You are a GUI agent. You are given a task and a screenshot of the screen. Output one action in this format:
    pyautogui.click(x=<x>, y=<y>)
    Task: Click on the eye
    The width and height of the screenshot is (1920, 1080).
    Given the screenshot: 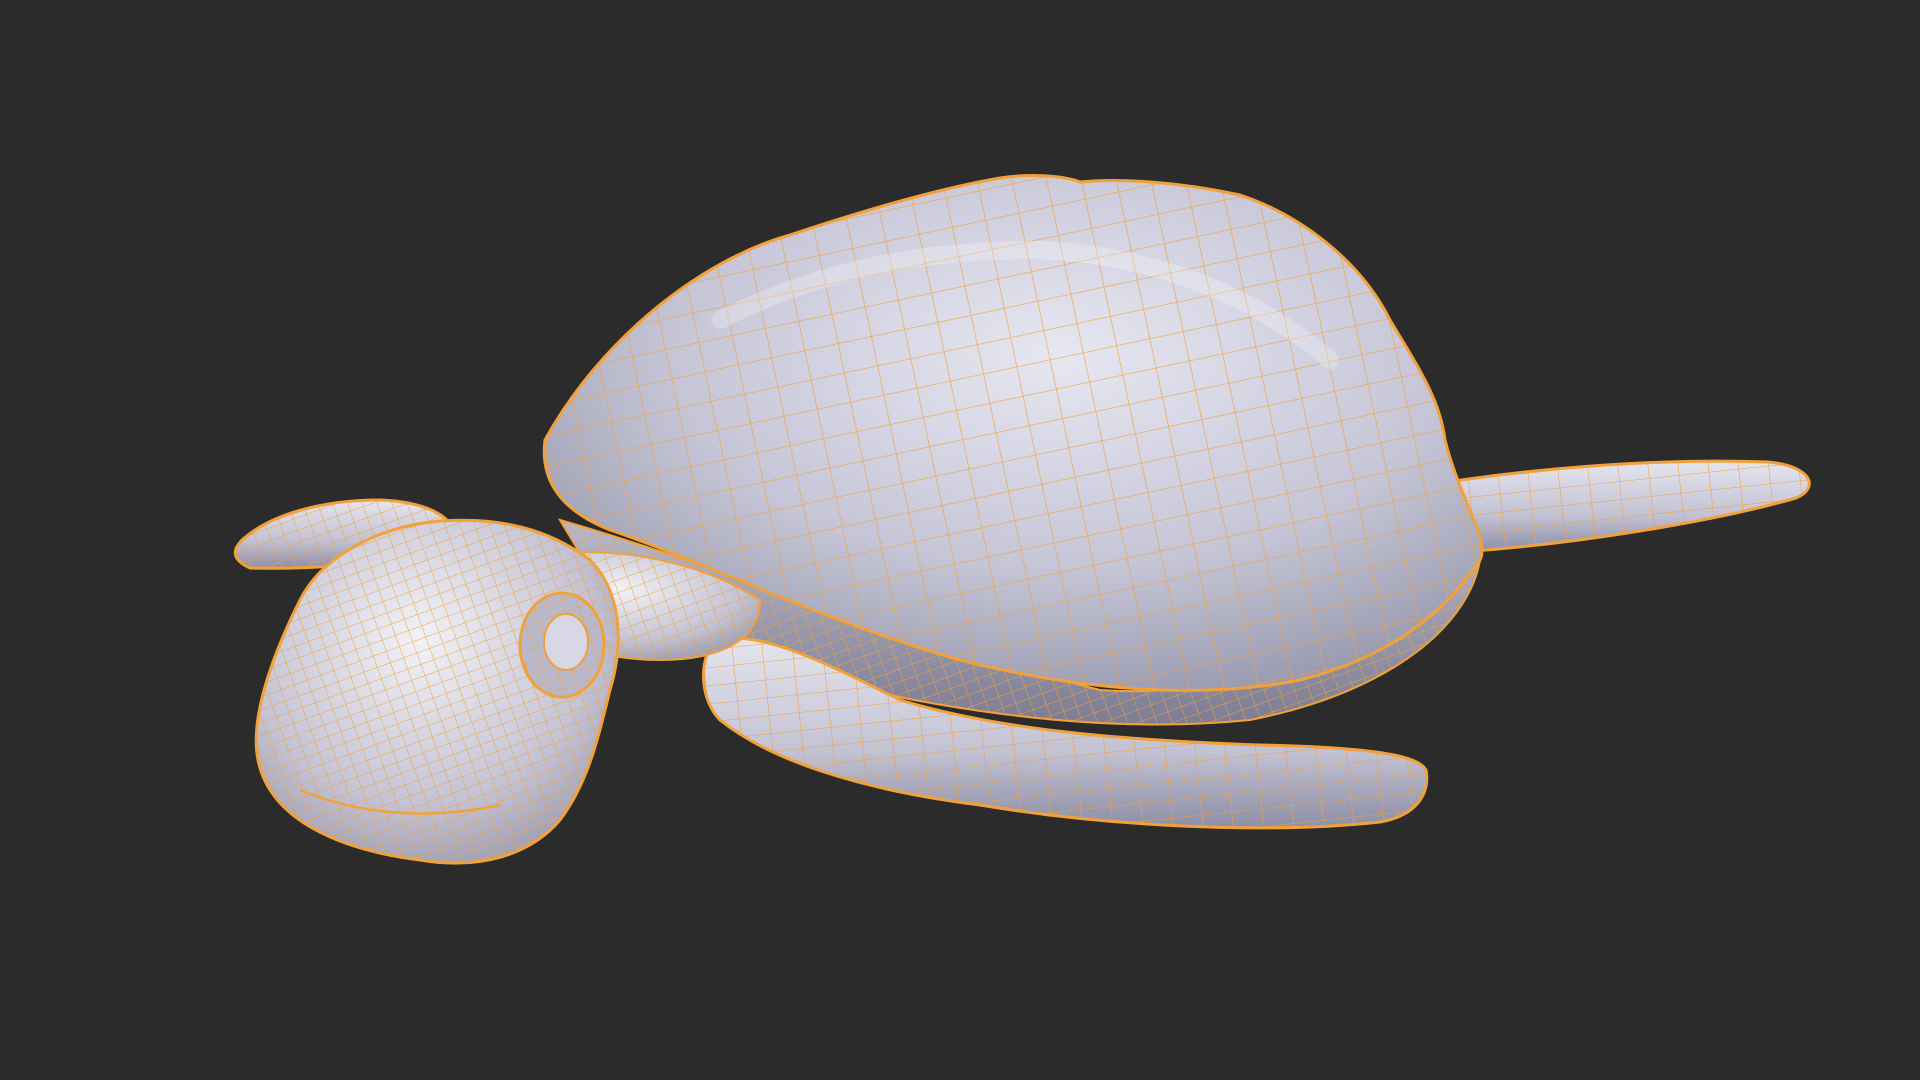 What is the action you would take?
    pyautogui.click(x=562, y=645)
    